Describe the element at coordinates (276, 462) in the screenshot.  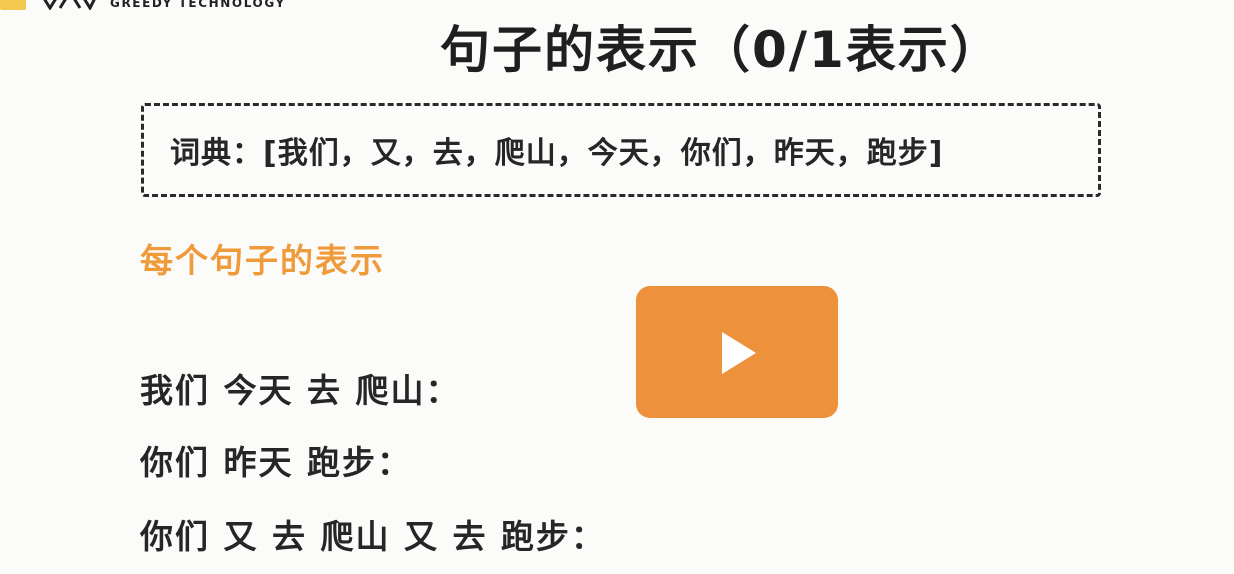
I see `sentence-2: 你们 昨天 跑步：` at that location.